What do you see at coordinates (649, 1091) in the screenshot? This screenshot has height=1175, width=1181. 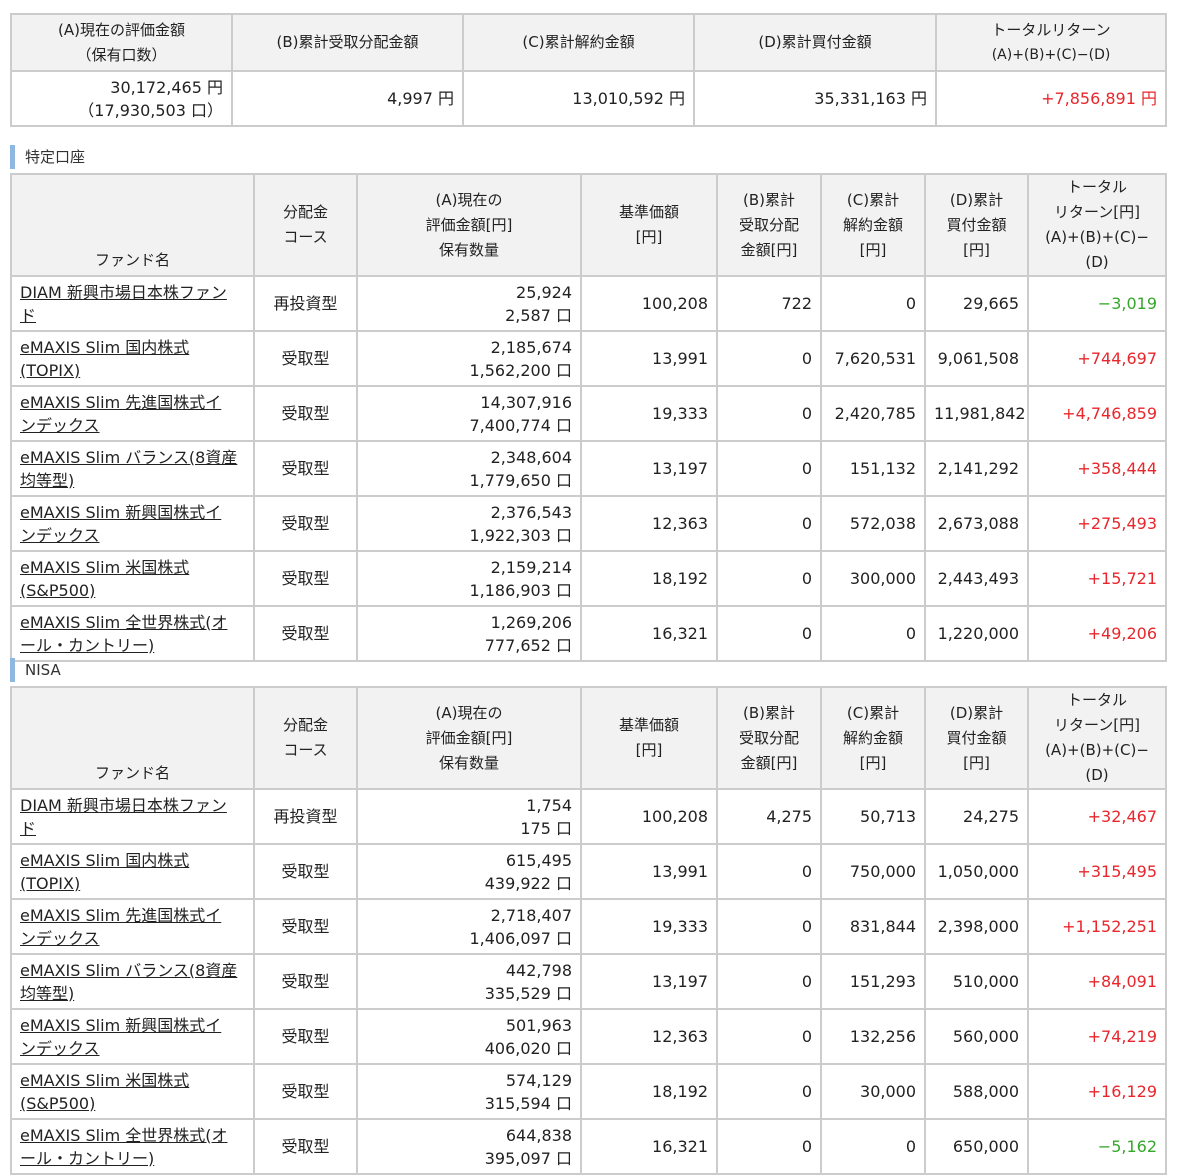 I see `nav-price: 18,192` at bounding box center [649, 1091].